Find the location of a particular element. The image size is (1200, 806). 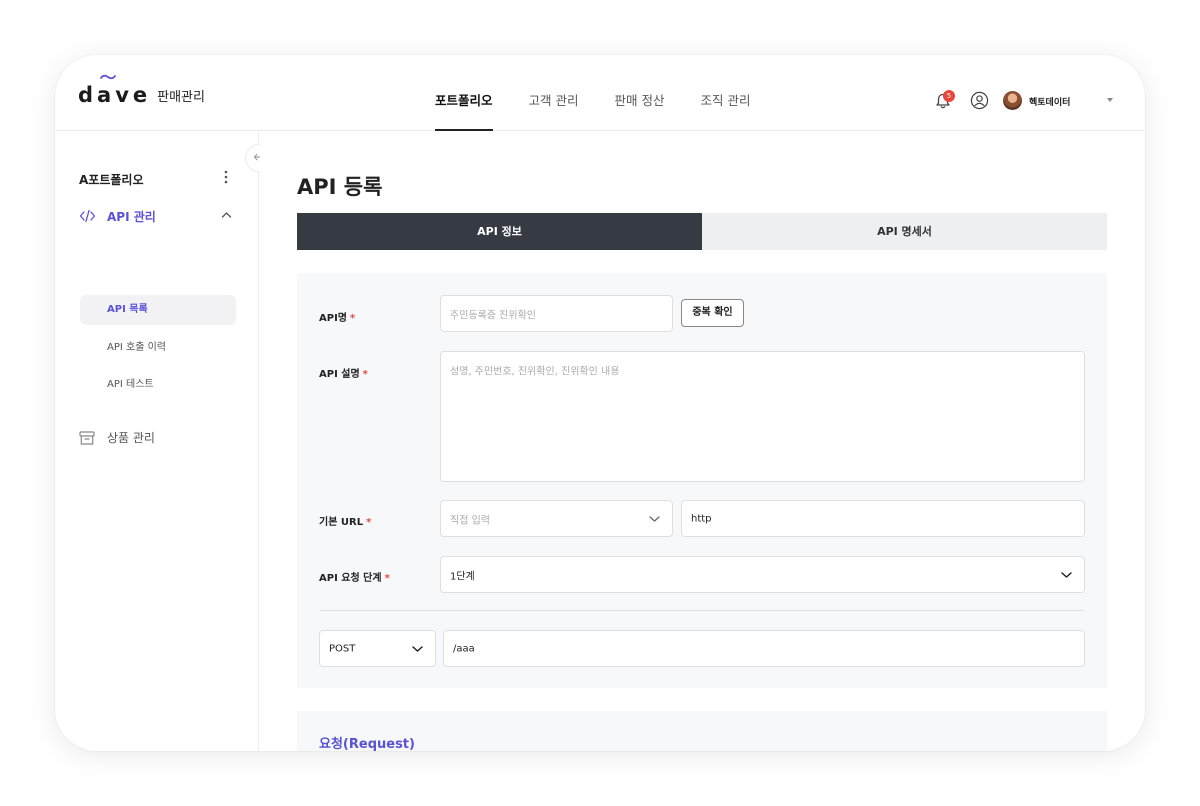

request-section: 요청(Request) is located at coordinates (702, 731).